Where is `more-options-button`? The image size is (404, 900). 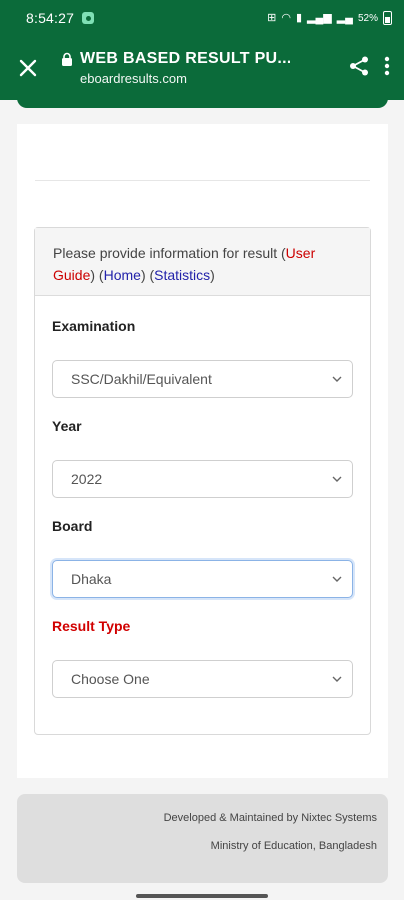 more-options-button is located at coordinates (387, 68).